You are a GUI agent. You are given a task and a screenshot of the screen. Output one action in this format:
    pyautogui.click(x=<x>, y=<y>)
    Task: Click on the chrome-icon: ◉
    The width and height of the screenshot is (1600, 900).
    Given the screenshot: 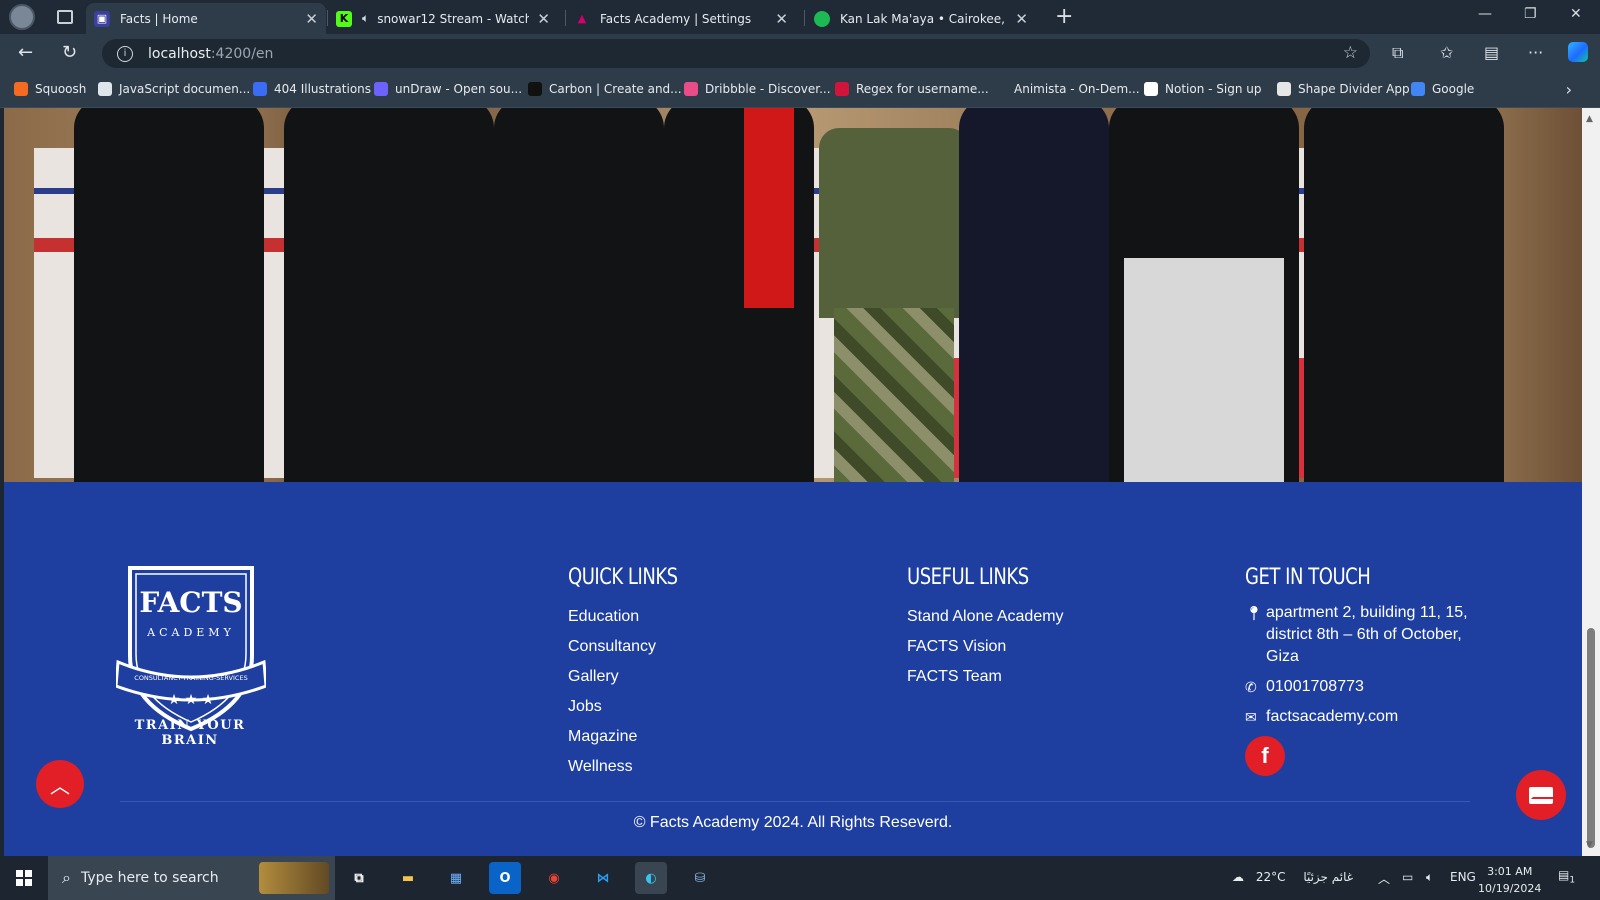 What is the action you would take?
    pyautogui.click(x=554, y=878)
    